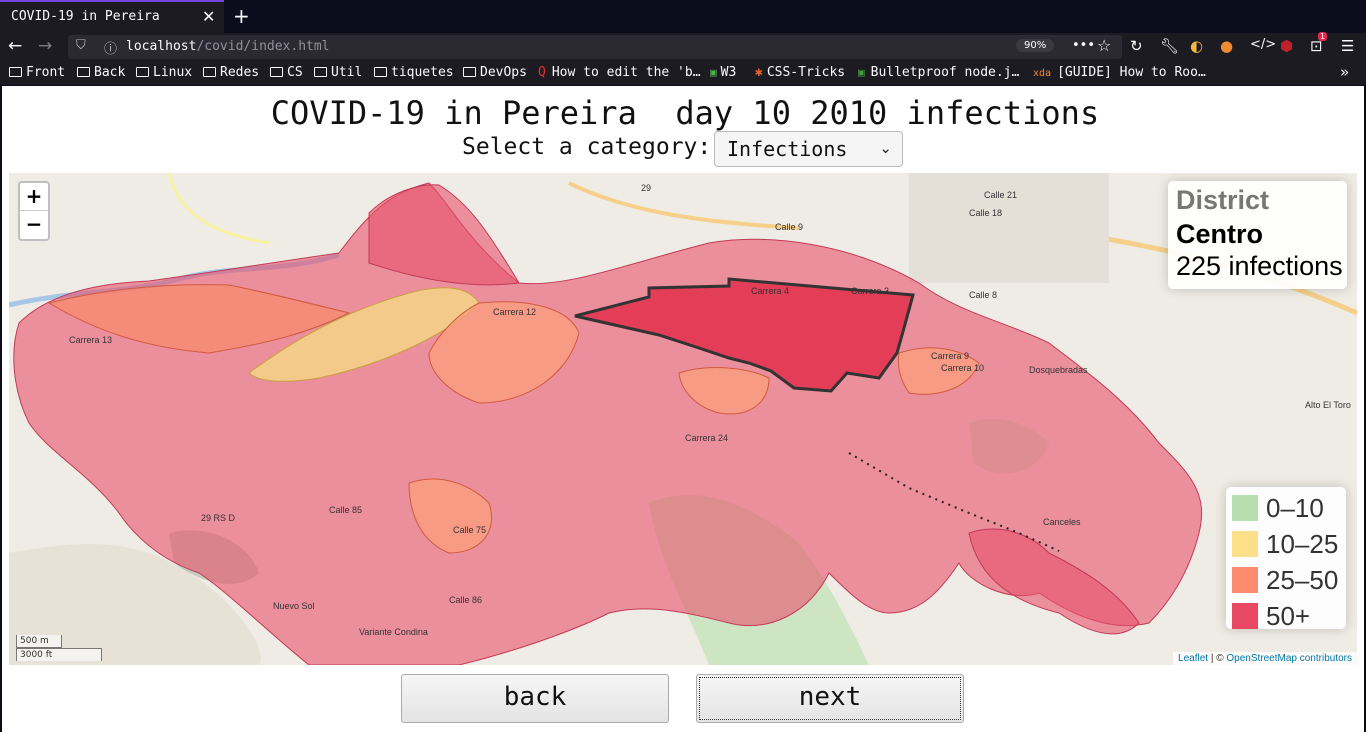  I want to click on notification-badge: 1, so click(1323, 36).